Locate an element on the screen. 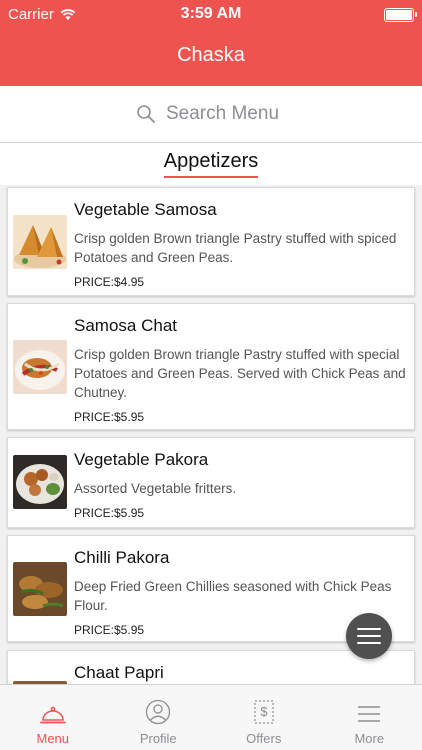 This screenshot has width=422, height=750. tab-bar: Menu Profile $ Offers More is located at coordinates (211, 717).